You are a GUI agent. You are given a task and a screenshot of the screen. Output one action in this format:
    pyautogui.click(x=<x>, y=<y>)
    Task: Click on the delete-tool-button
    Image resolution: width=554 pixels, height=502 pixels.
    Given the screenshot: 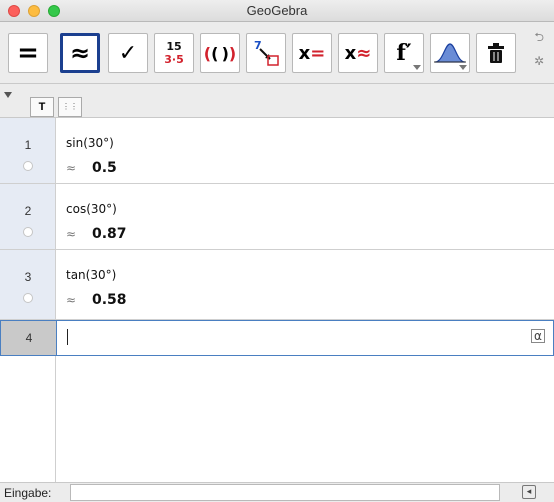 What is the action you would take?
    pyautogui.click(x=496, y=53)
    